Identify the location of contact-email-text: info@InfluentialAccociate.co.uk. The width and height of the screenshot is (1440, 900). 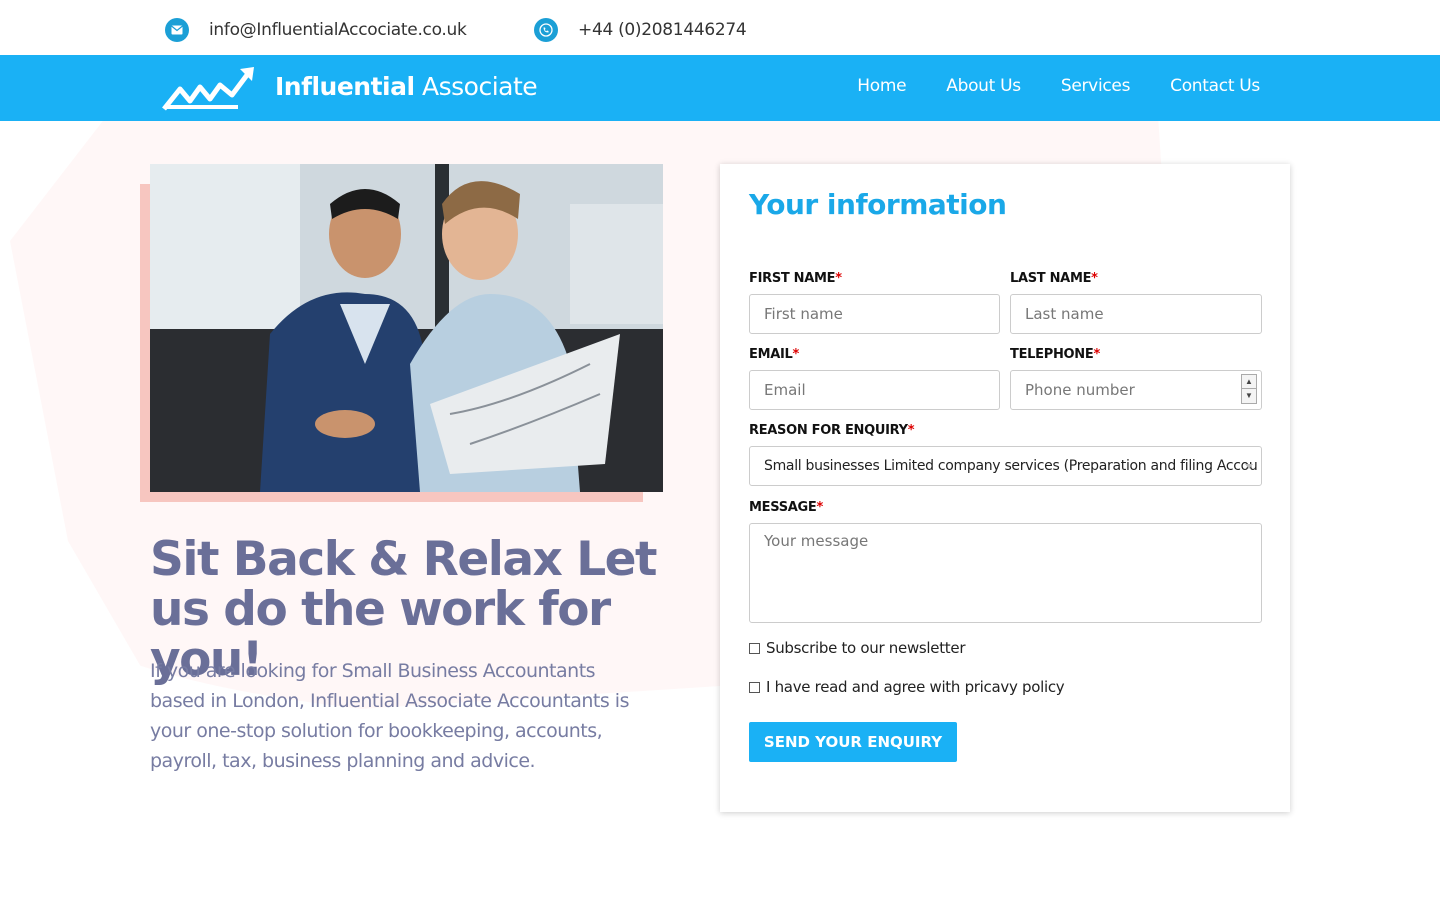
(338, 30).